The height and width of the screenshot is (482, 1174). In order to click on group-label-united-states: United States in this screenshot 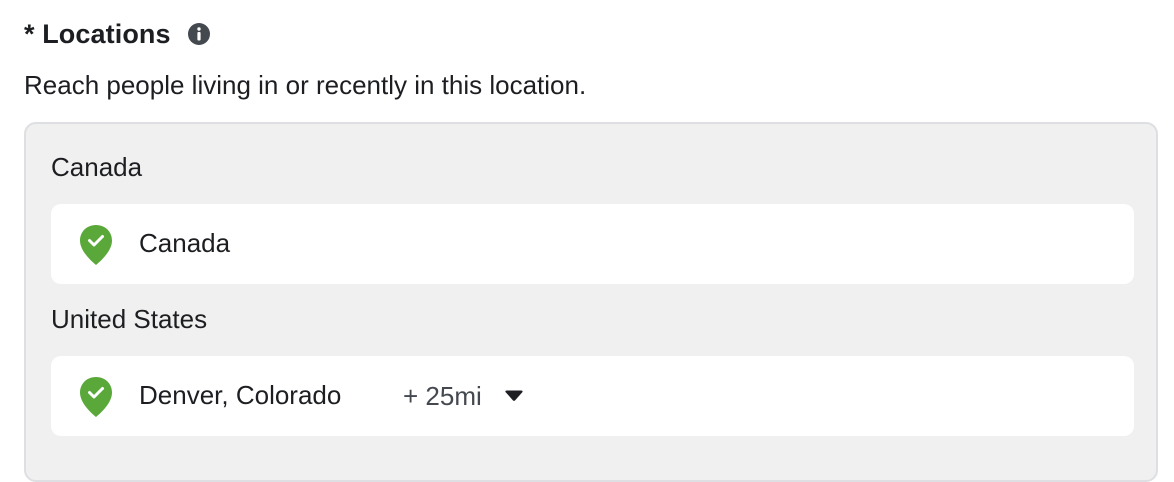, I will do `click(129, 319)`.